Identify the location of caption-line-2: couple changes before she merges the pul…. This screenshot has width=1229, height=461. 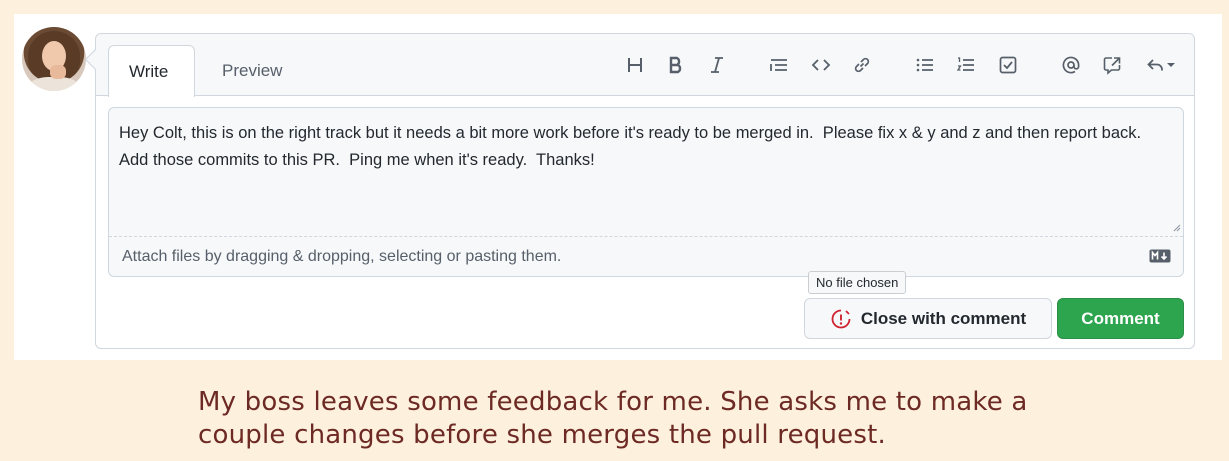
(542, 435).